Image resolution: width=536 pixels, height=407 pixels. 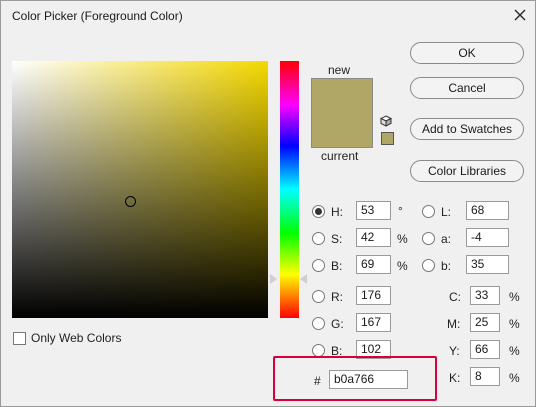 What do you see at coordinates (402, 239) in the screenshot?
I see `saturation-unit: %` at bounding box center [402, 239].